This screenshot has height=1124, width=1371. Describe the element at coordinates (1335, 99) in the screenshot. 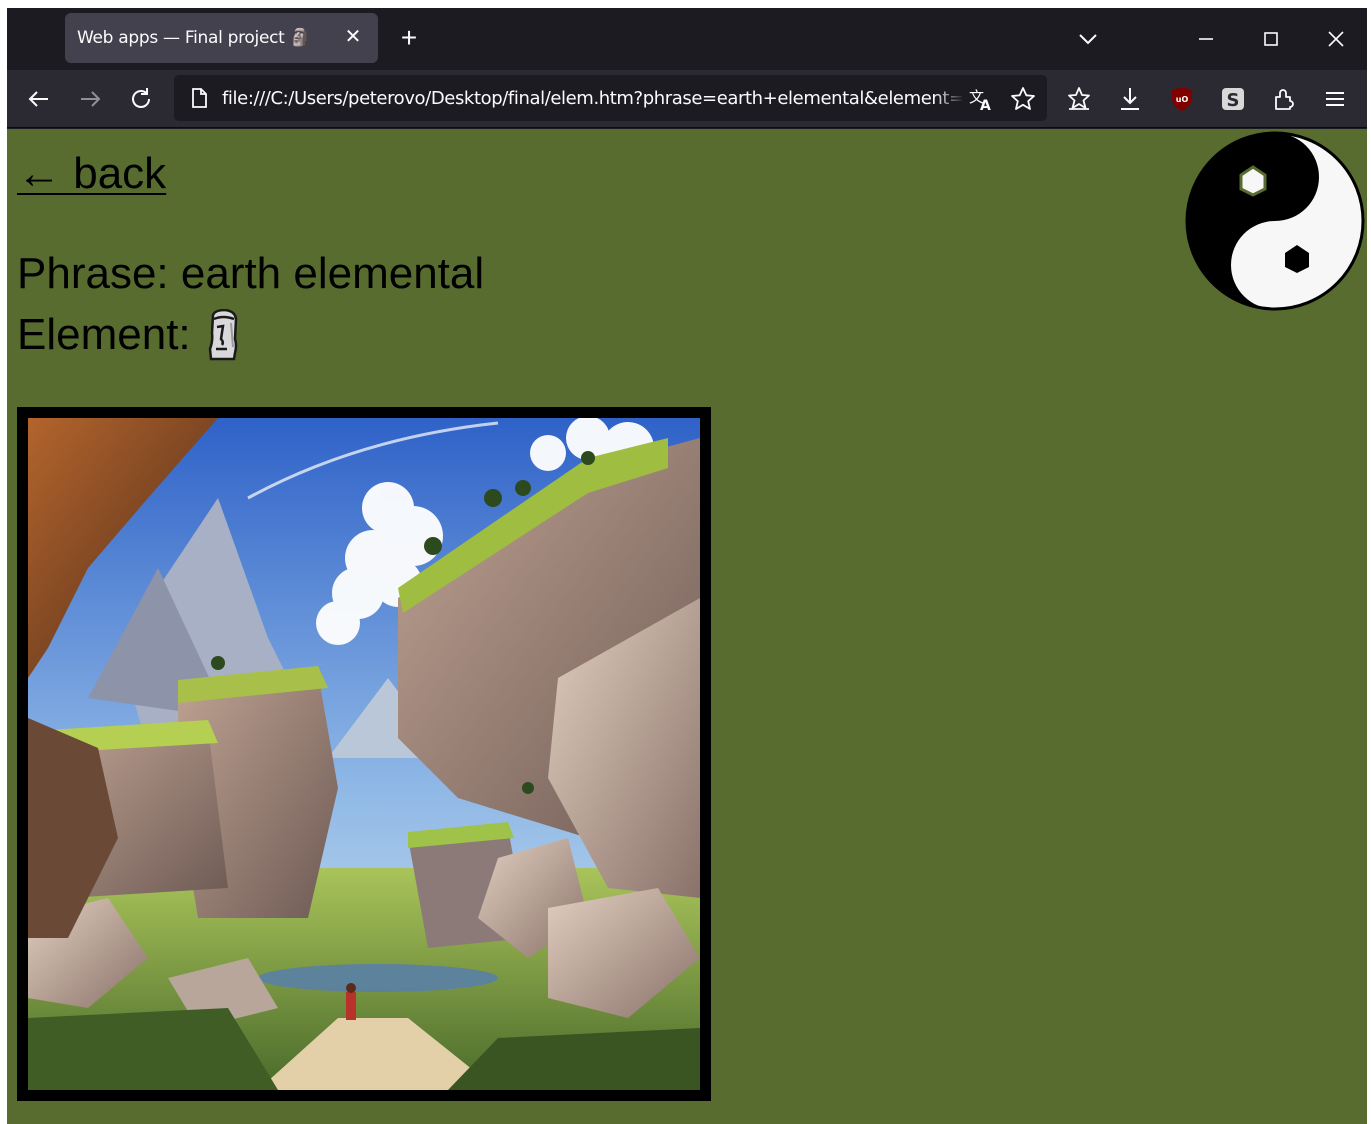

I see `menu-icon` at that location.